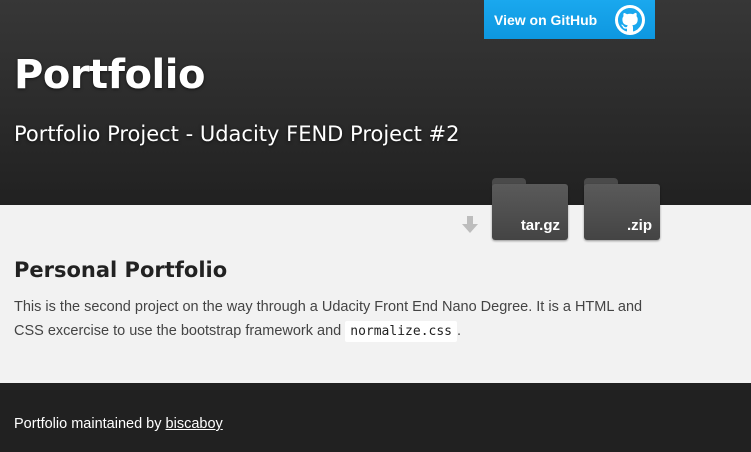 This screenshot has width=751, height=452. I want to click on footer-text: Portfolio maintained by biscaboy, so click(118, 424).